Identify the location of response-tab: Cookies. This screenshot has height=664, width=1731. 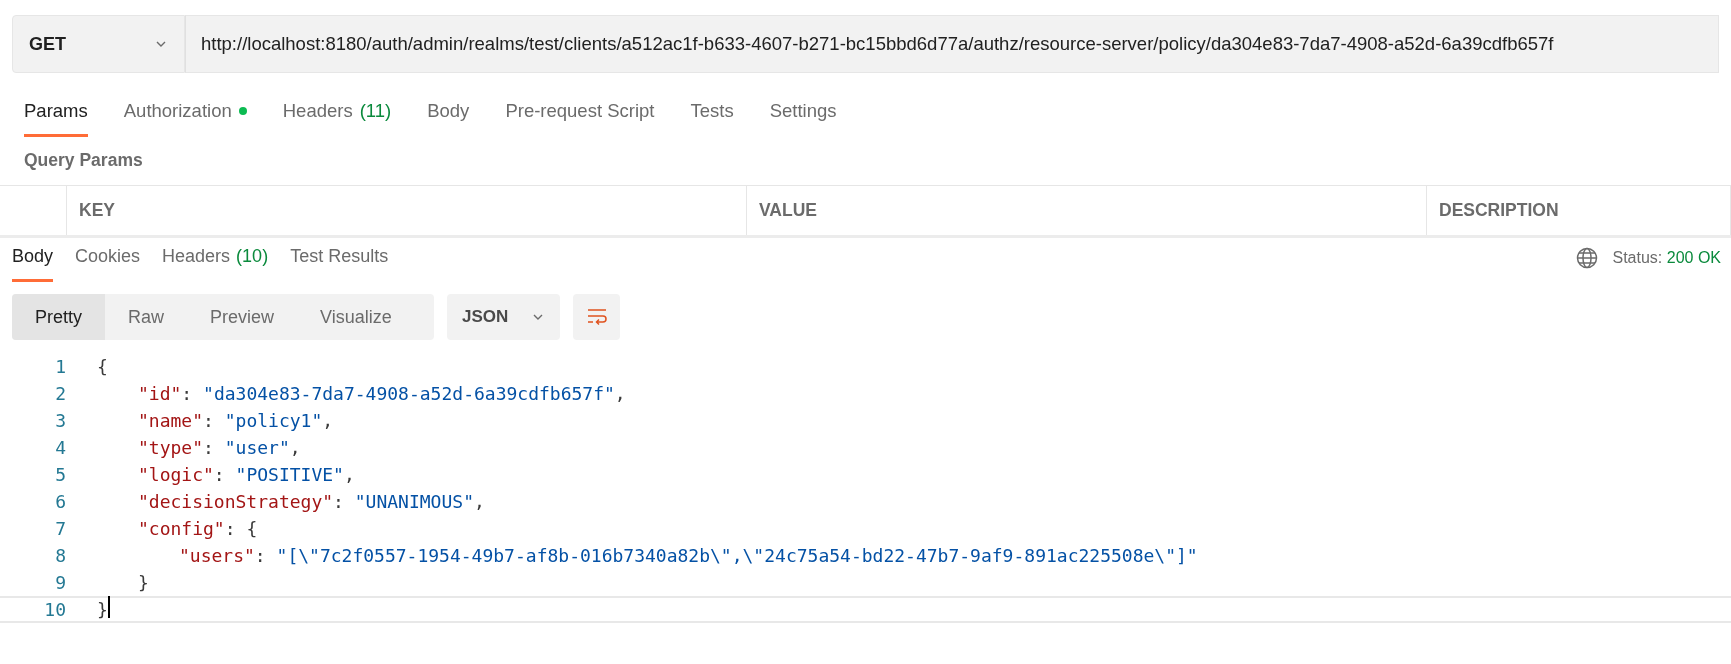
(108, 262).